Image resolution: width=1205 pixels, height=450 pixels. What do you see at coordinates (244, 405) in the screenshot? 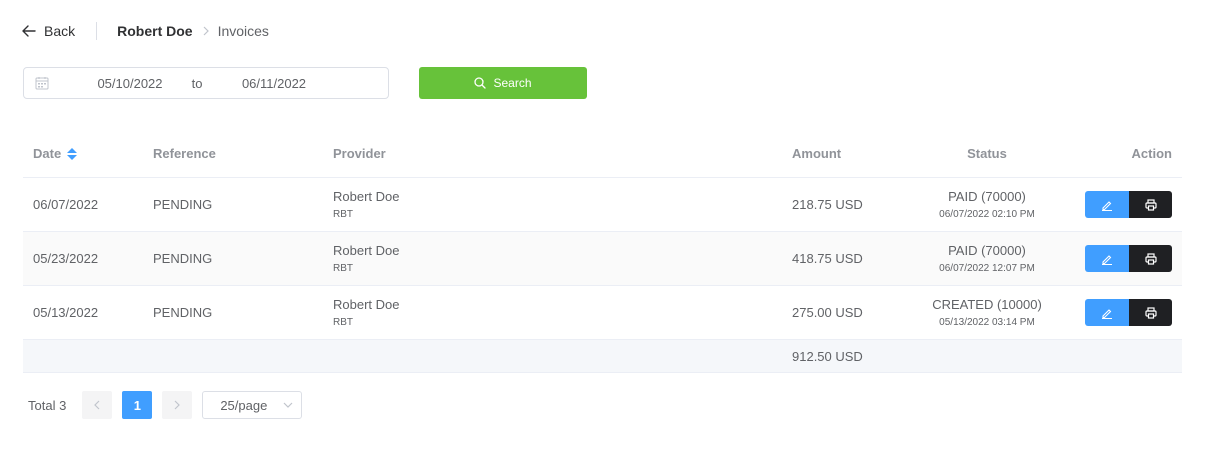
I see `page-size-value: 25/page` at bounding box center [244, 405].